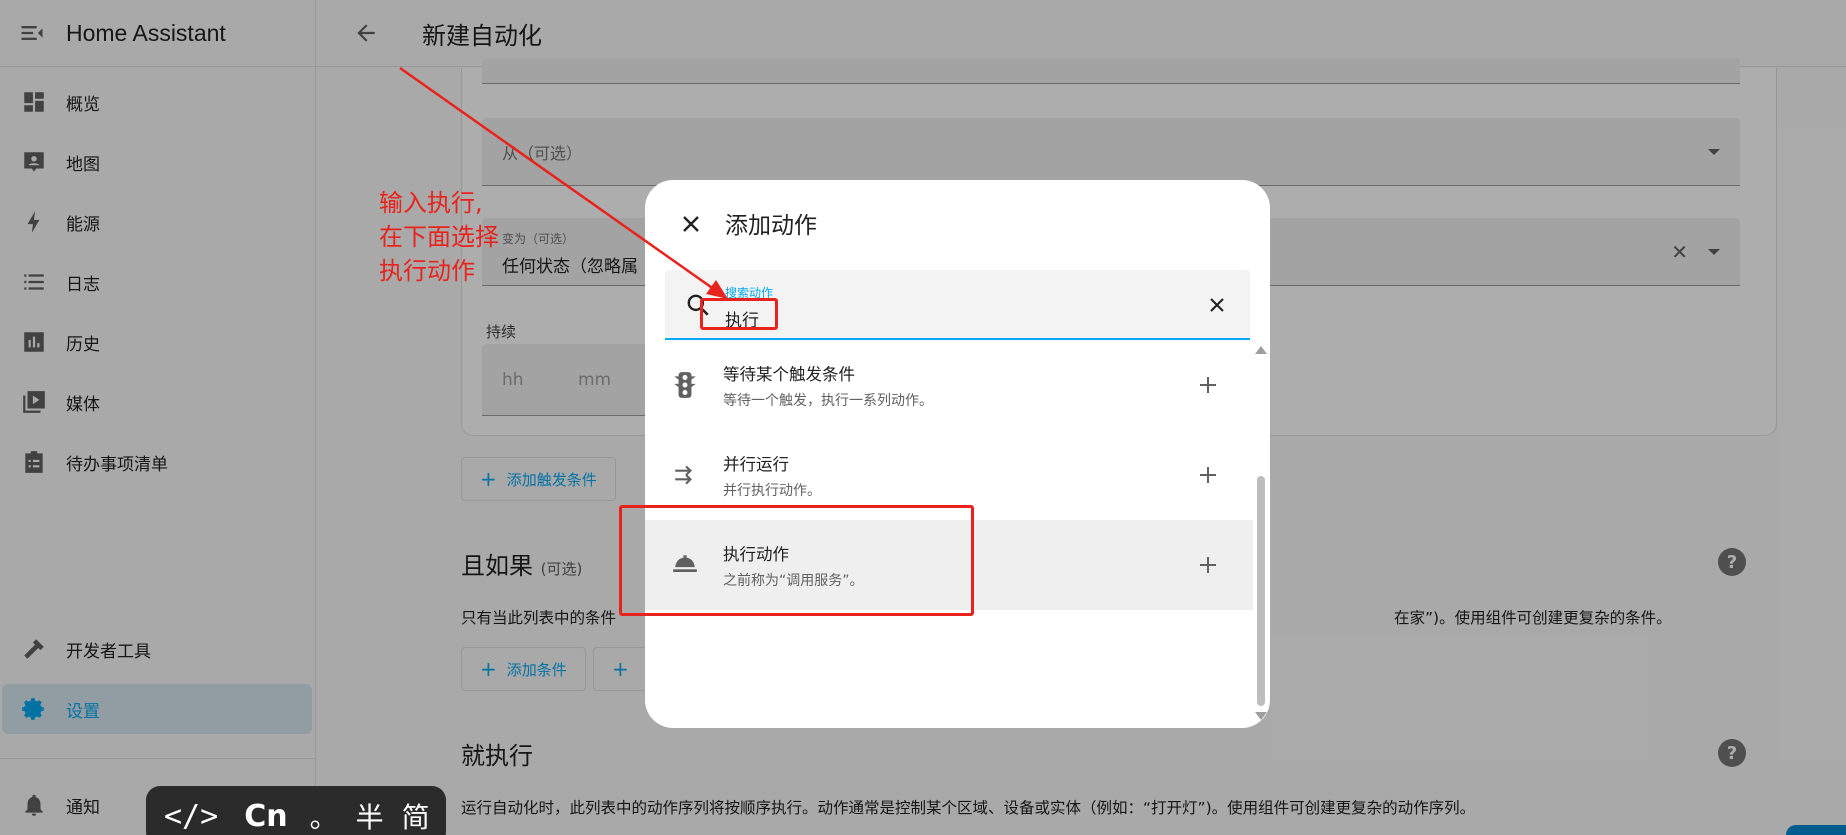  Describe the element at coordinates (191, 816) in the screenshot. I see `ime-code-toggle: </>` at that location.